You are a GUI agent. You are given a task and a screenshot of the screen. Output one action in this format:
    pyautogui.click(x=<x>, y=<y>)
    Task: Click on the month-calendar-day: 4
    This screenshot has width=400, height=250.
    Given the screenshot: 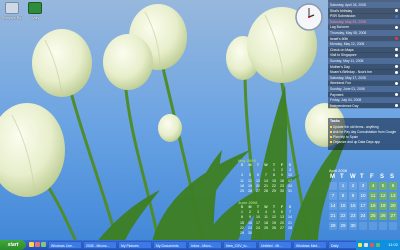 What is the action you would take?
    pyautogui.click(x=373, y=186)
    